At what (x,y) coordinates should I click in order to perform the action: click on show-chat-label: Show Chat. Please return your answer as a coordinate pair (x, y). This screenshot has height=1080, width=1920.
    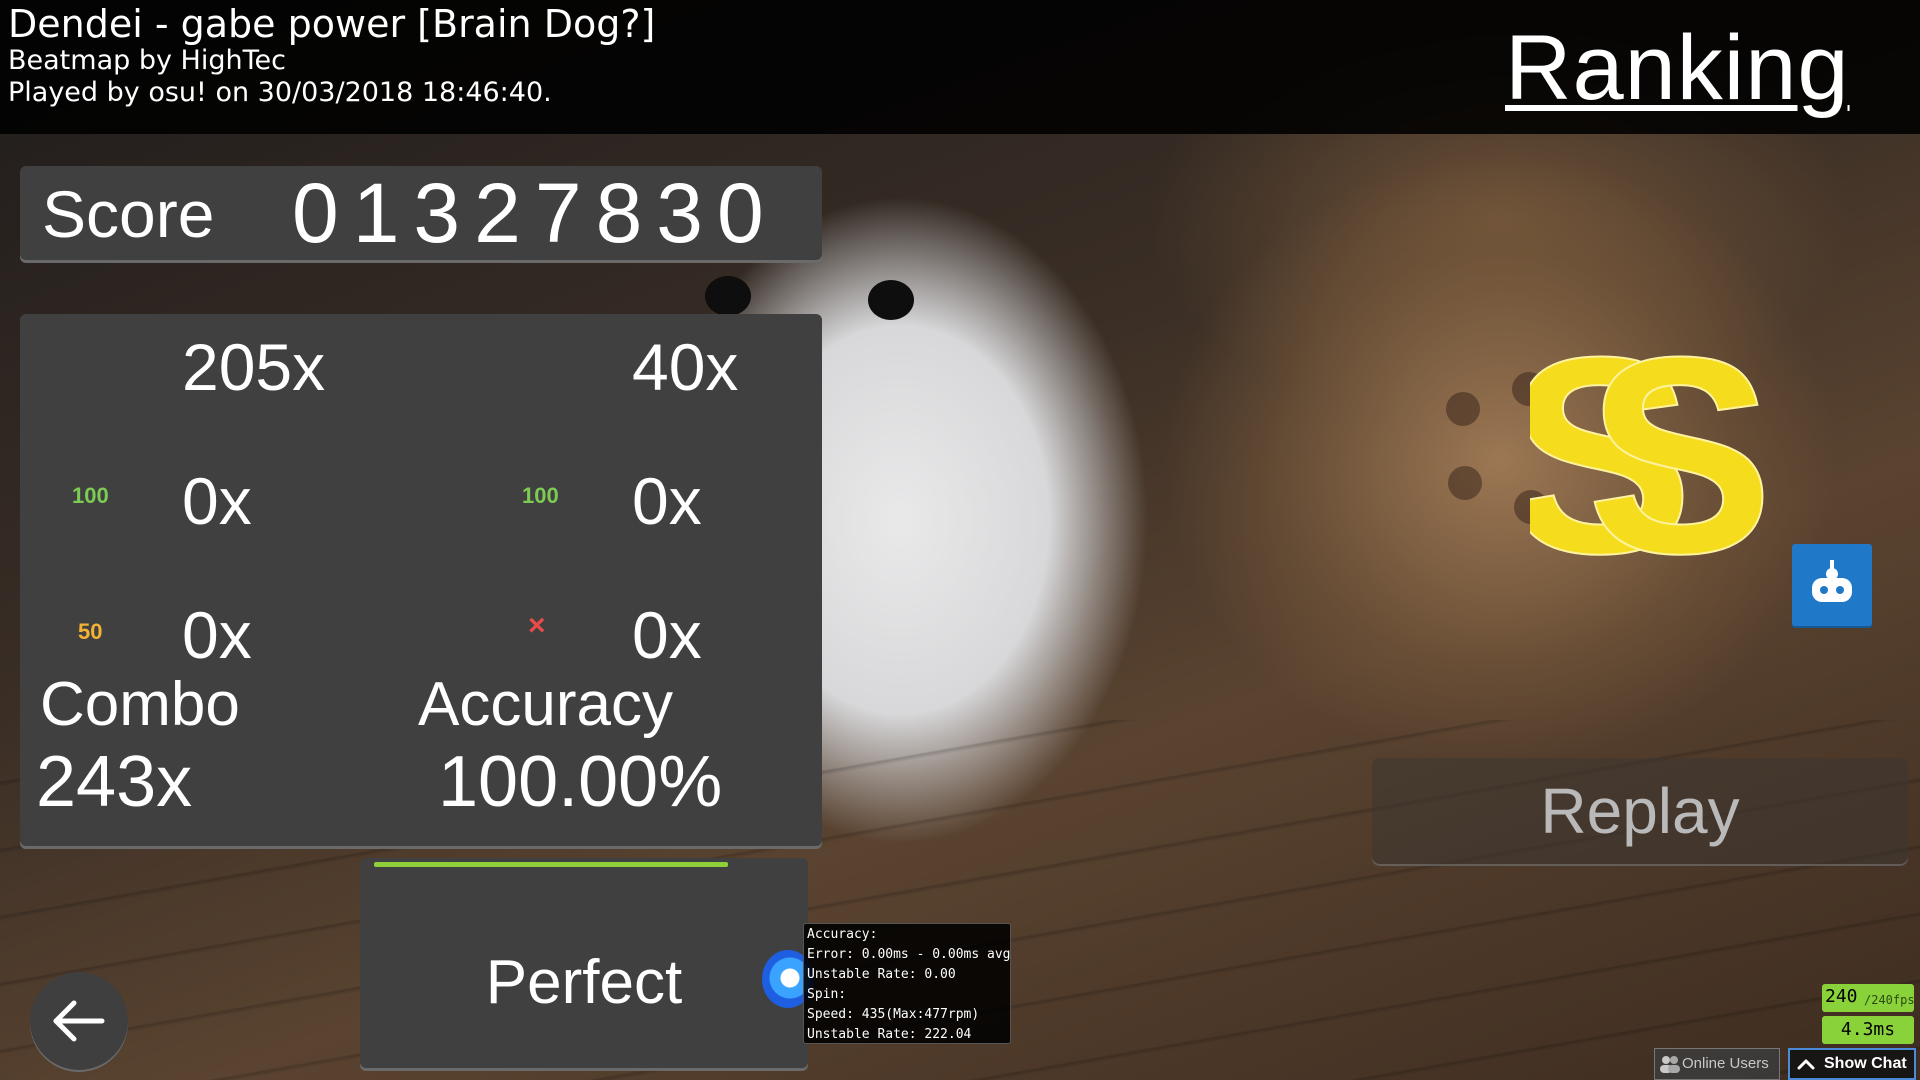
    Looking at the image, I should click on (1865, 1063).